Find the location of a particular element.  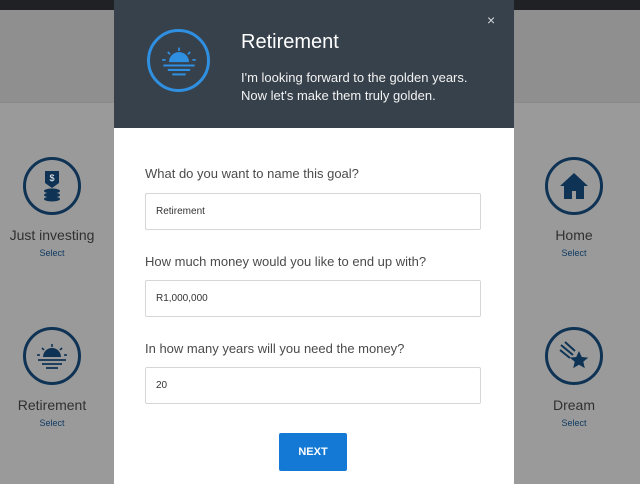

goal-card-dream: Dream Select is located at coordinates (572, 377).